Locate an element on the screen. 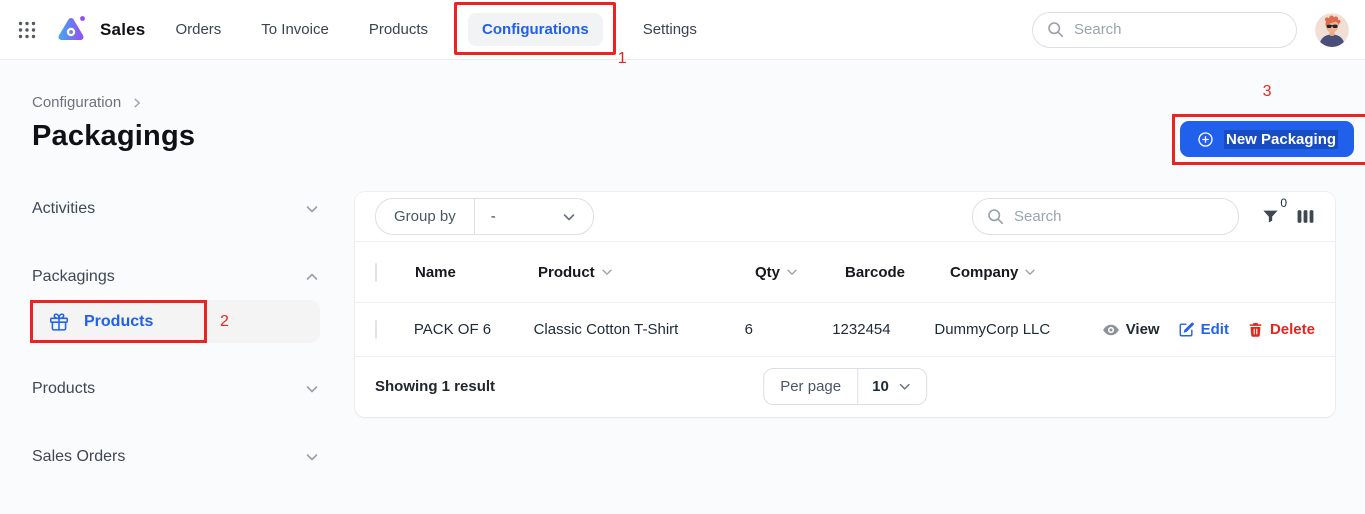  page-title: Packagings is located at coordinates (114, 136).